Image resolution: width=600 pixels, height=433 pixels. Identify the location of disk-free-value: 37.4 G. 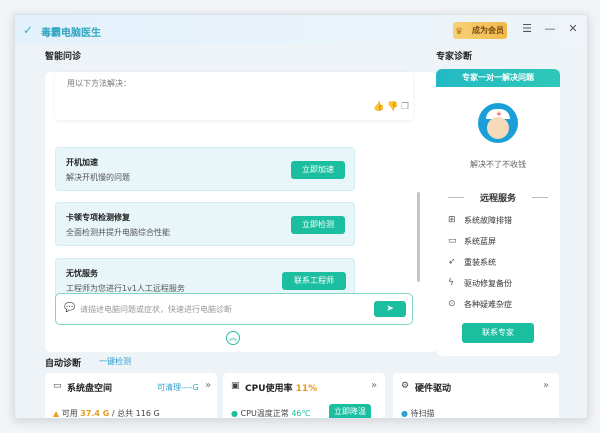
(95, 413).